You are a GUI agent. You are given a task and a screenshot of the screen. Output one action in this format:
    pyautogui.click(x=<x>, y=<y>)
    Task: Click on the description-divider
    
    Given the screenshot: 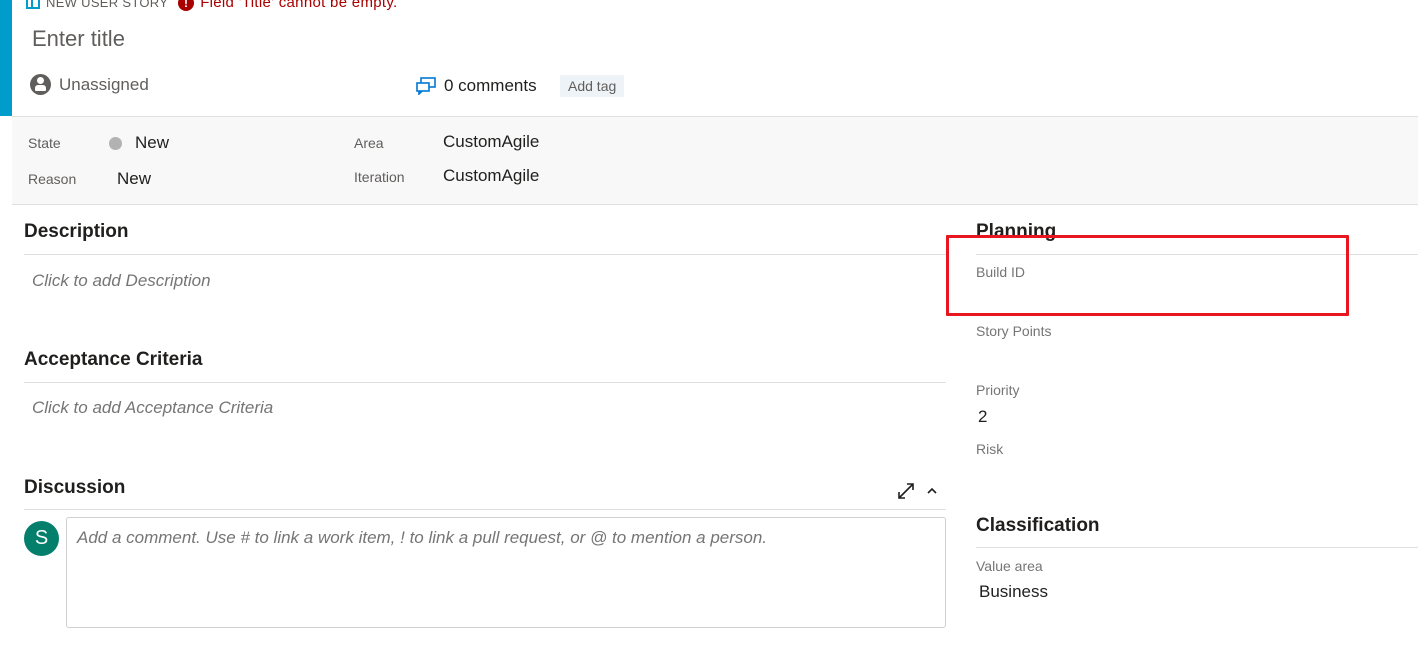 What is the action you would take?
    pyautogui.click(x=485, y=254)
    